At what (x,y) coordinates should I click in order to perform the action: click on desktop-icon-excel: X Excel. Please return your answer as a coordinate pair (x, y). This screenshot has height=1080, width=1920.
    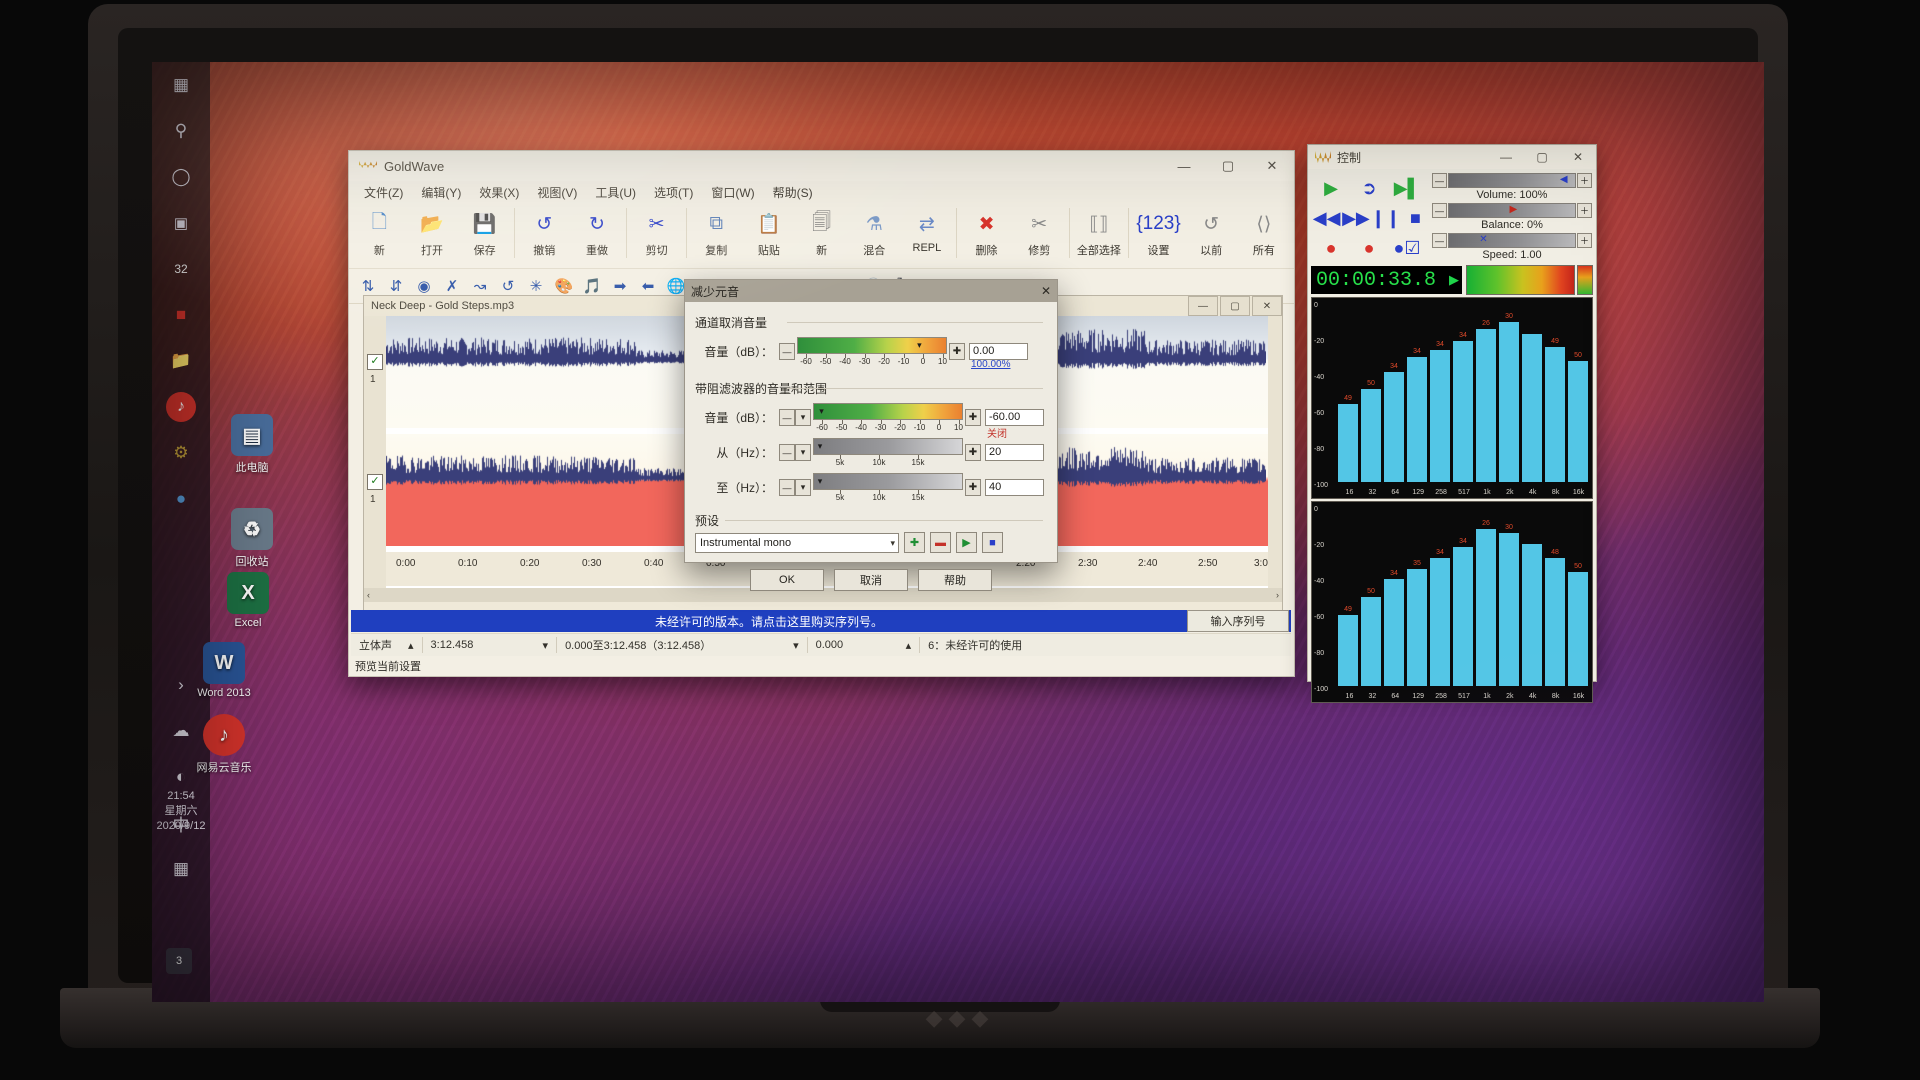
    Looking at the image, I should click on (248, 600).